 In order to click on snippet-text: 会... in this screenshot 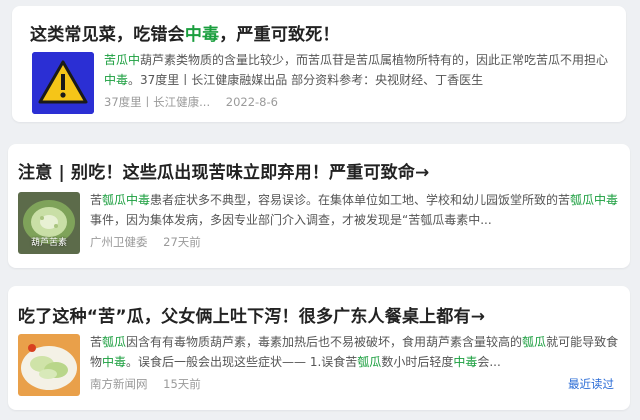, I will do `click(489, 362)`.